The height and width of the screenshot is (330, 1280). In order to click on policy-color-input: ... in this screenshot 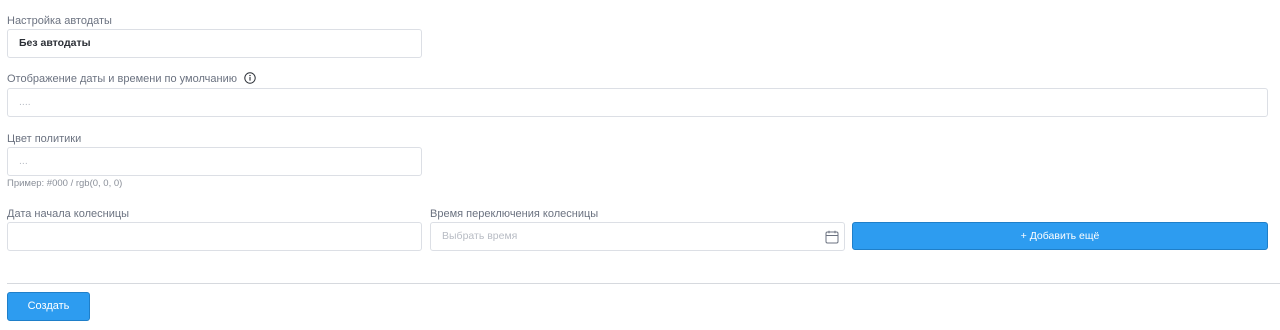, I will do `click(214, 161)`.